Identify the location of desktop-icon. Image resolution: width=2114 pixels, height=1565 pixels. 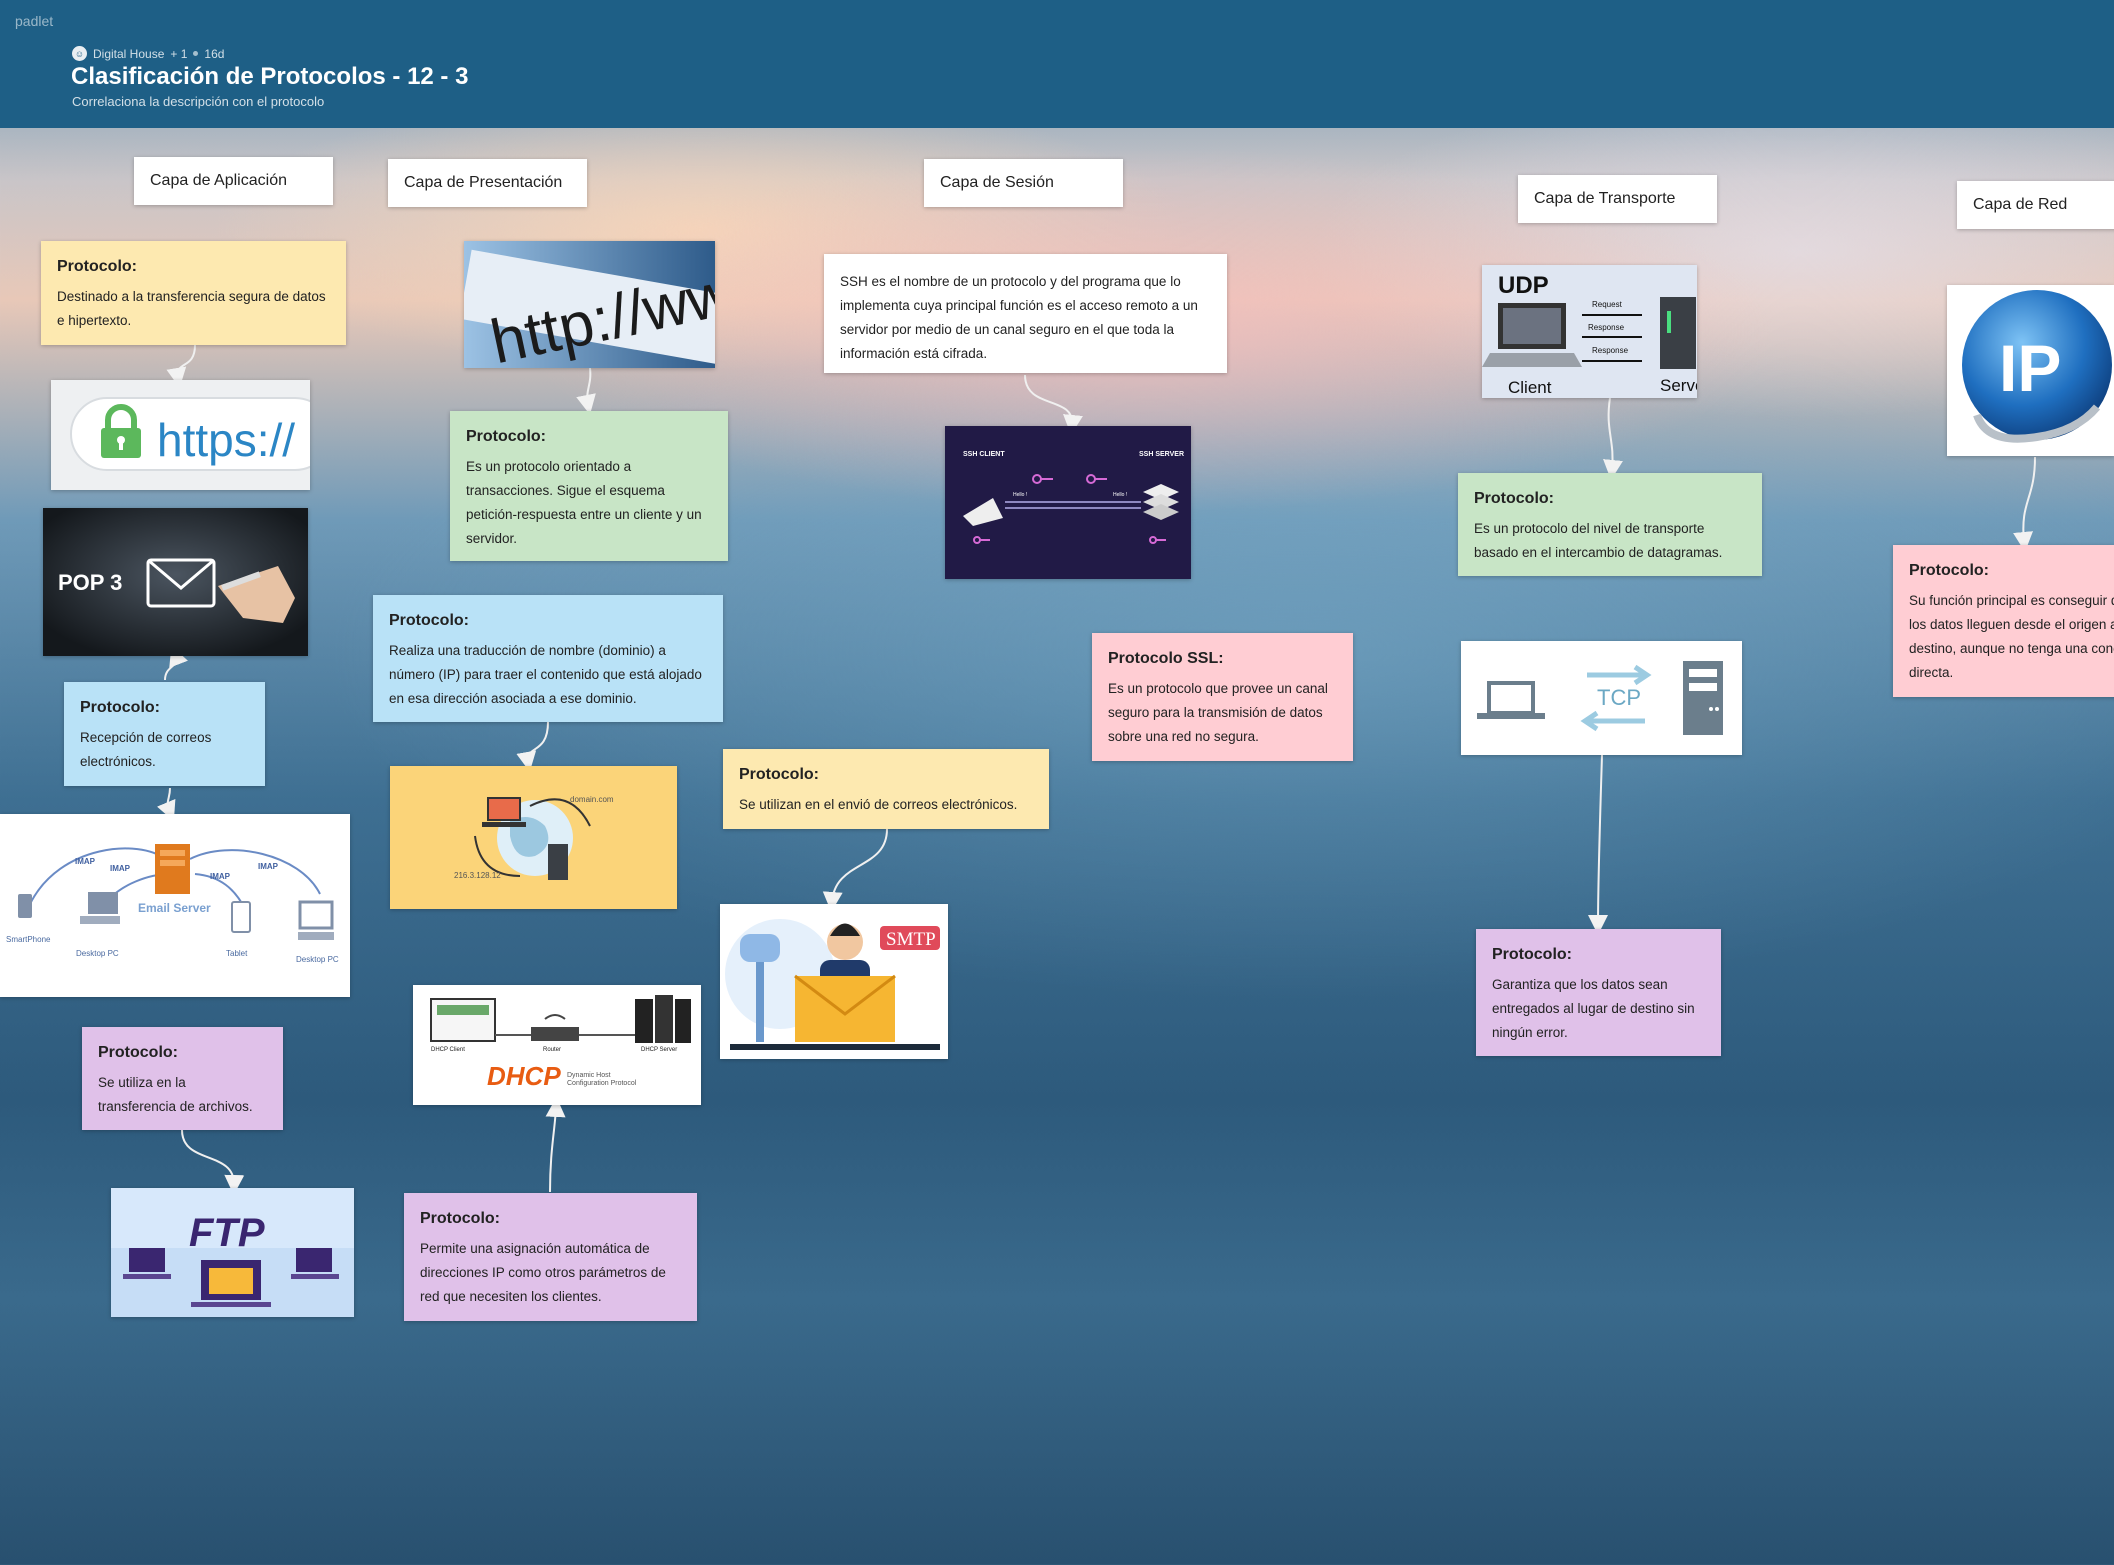
(463, 1020).